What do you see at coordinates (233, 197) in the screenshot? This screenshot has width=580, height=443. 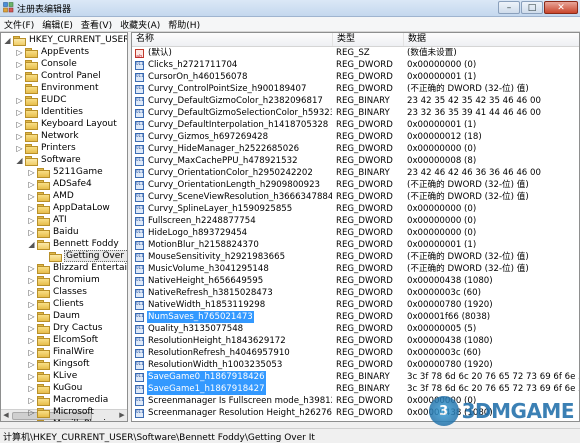 I see `value-name-cell: Curvy_SceneViewResolution_h3666347884` at bounding box center [233, 197].